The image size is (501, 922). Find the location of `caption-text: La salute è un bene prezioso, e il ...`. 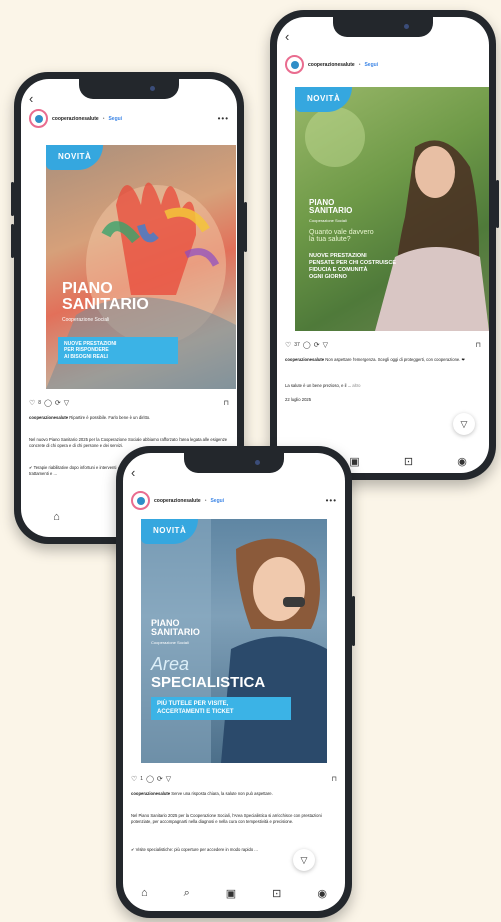

caption-text: La salute è un bene prezioso, e il ... is located at coordinates (318, 385).